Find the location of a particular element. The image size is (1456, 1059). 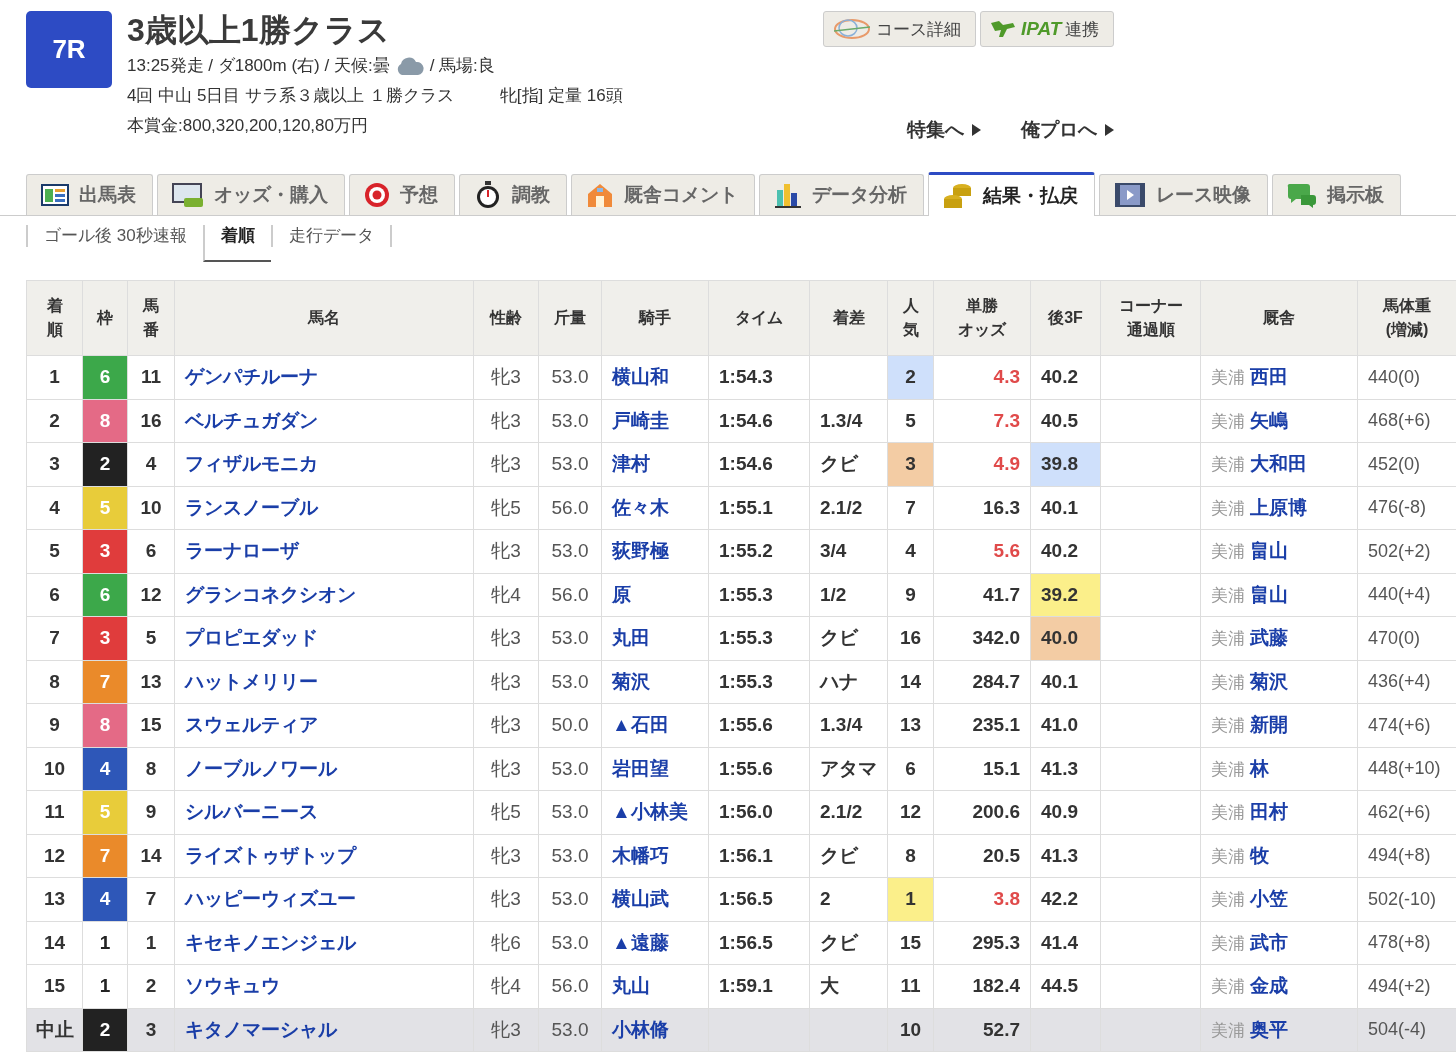

popularity: 7 is located at coordinates (910, 508).